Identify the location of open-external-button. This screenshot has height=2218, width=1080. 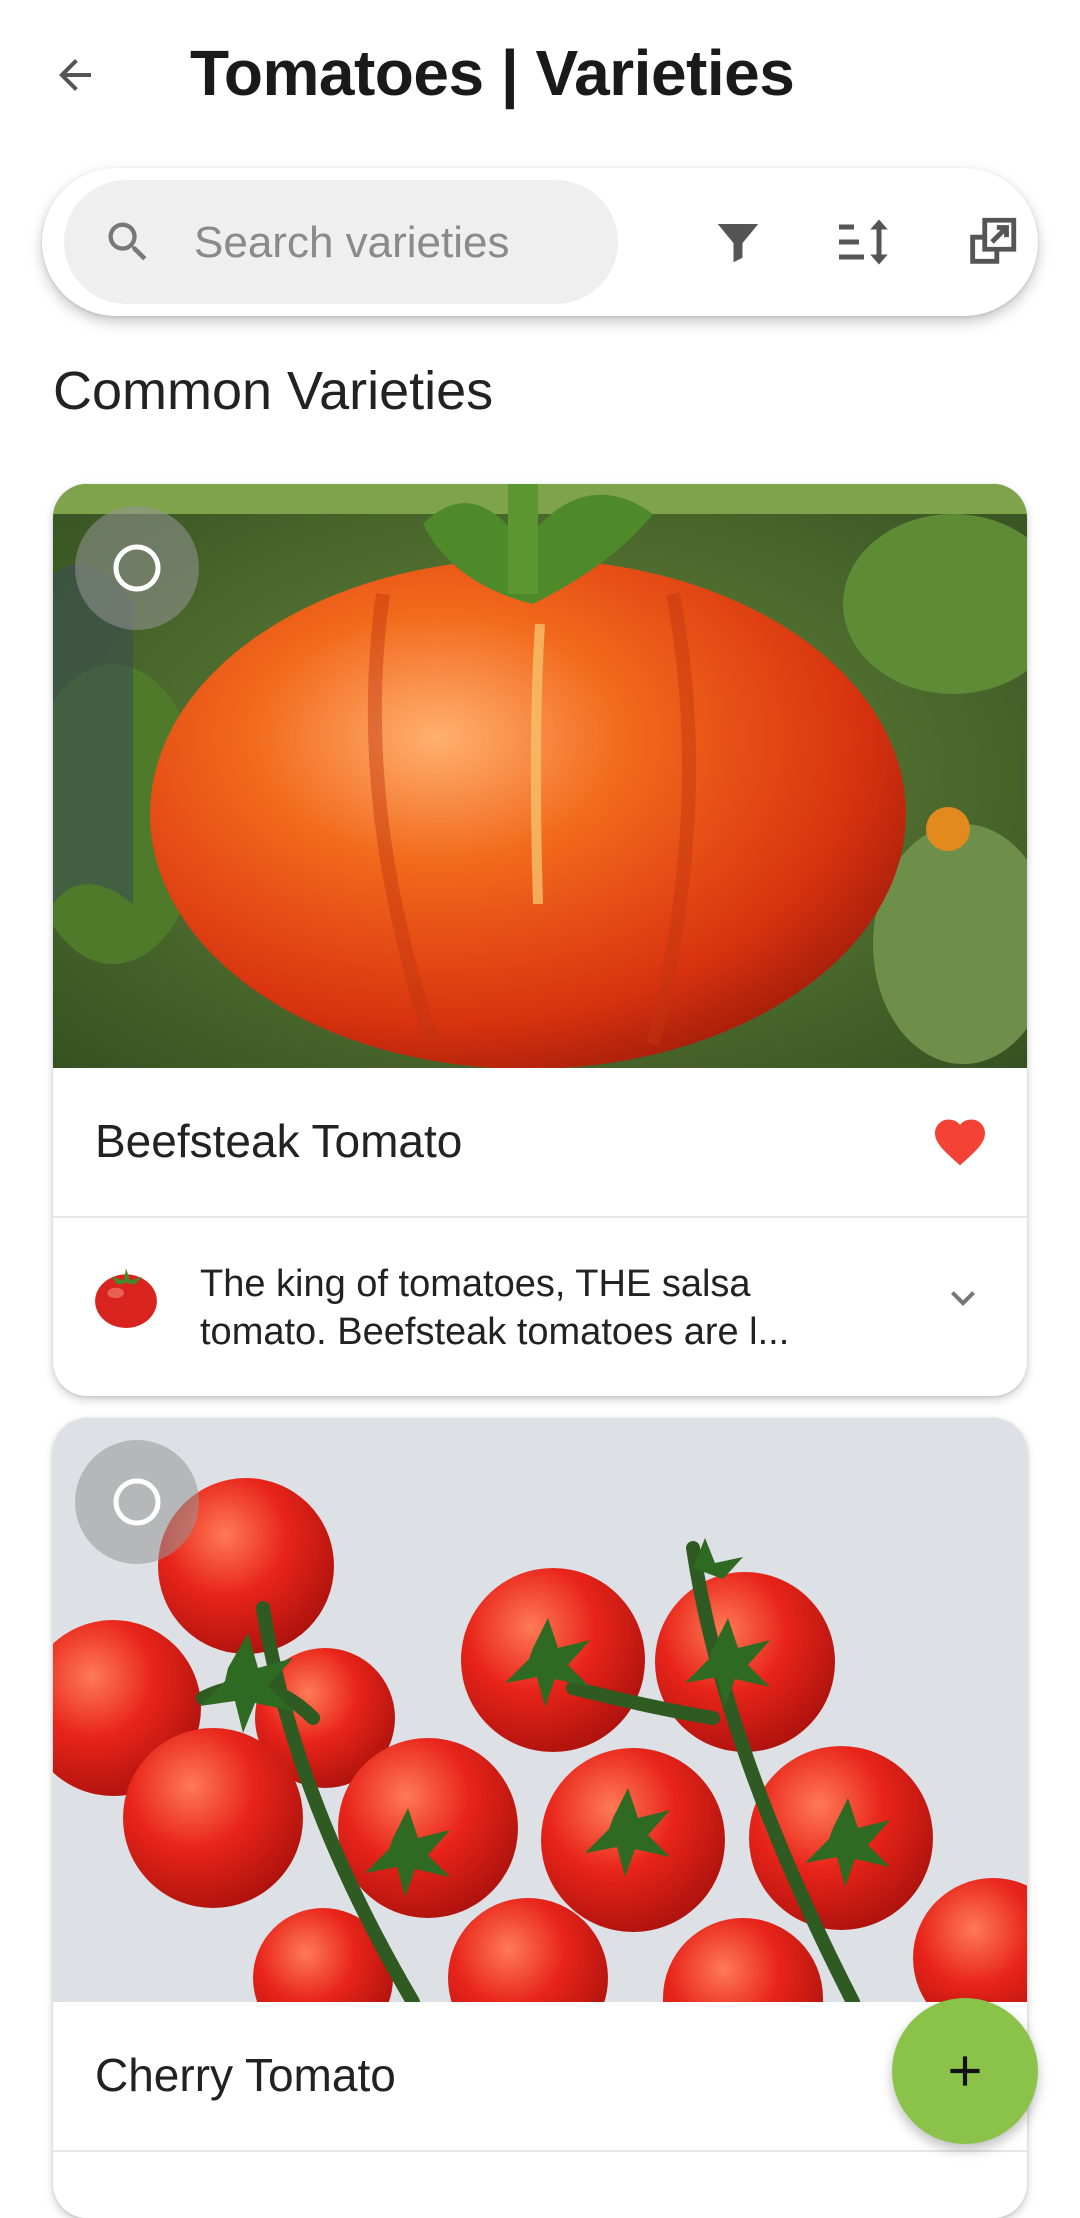
(992, 242).